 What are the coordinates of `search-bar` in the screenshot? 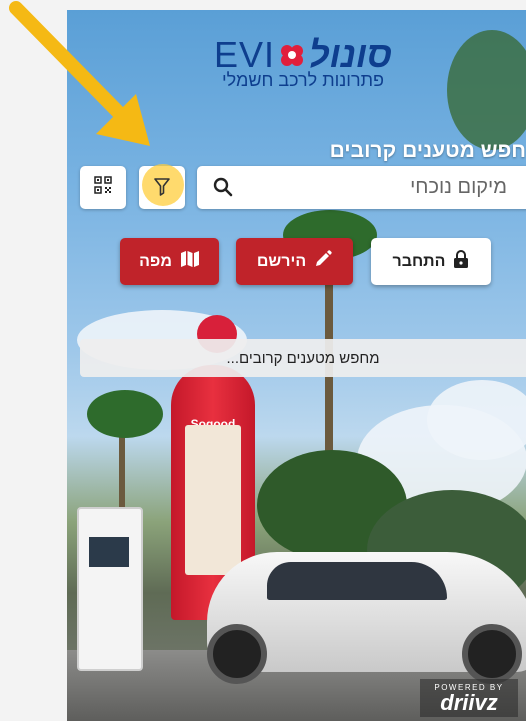 It's located at (361, 187).